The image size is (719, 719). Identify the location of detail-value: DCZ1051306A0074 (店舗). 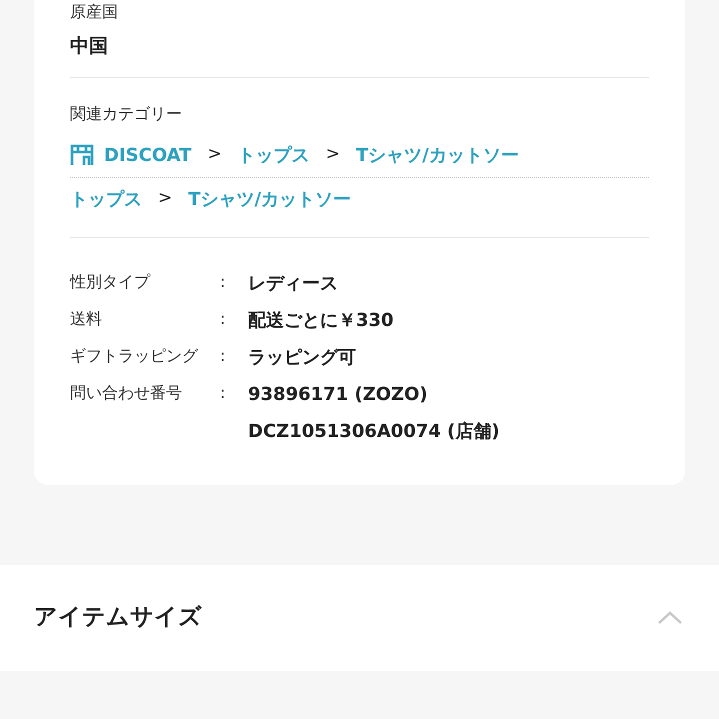
(374, 432).